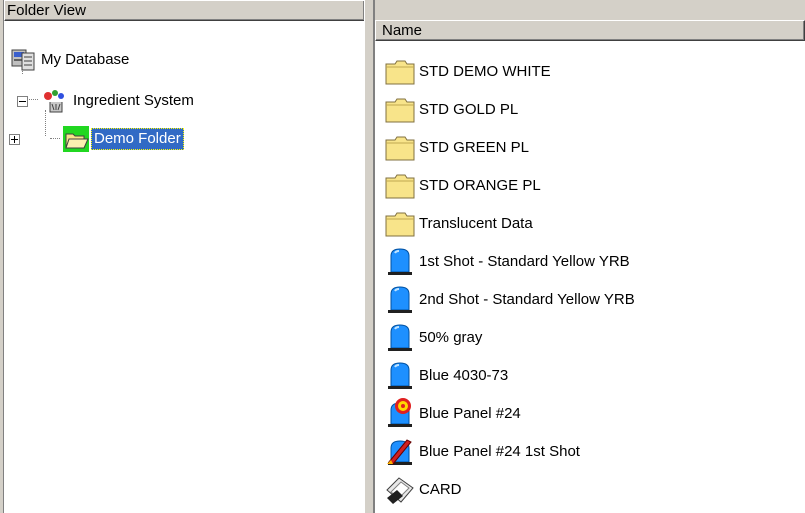  I want to click on list-header-spacer, so click(590, 10).